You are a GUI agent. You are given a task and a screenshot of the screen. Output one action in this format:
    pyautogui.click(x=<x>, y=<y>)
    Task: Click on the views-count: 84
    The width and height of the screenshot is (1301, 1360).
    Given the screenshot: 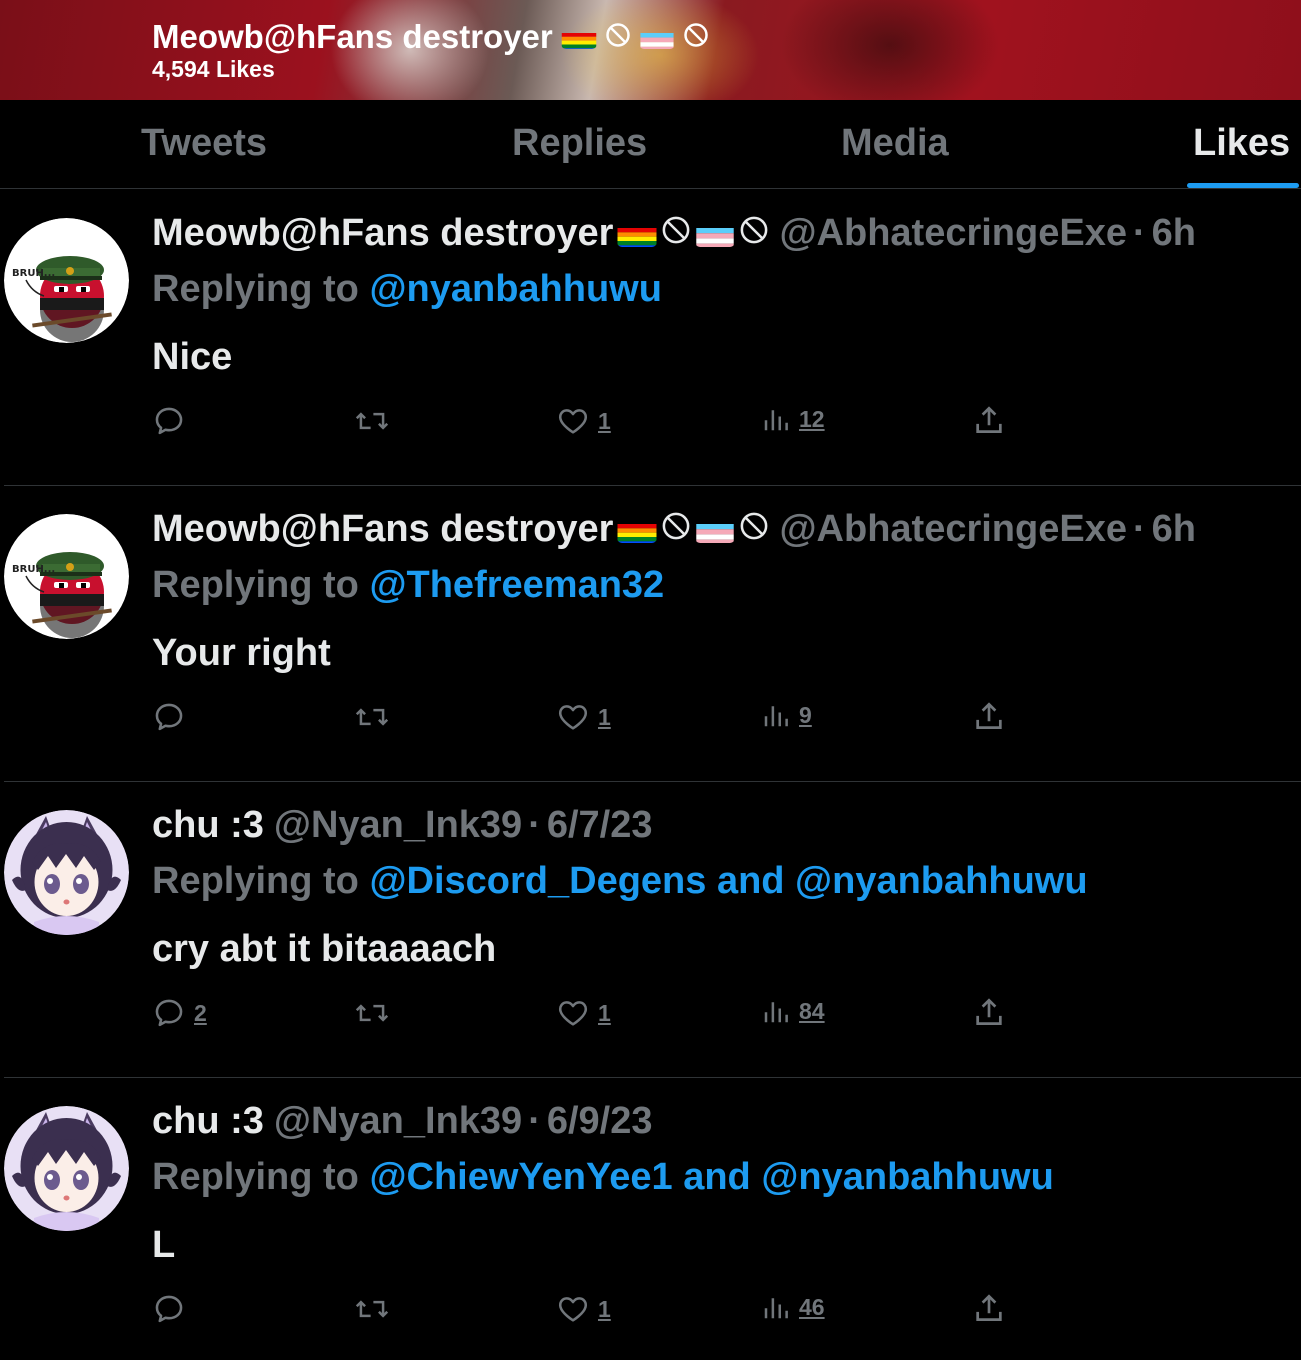 What is the action you would take?
    pyautogui.click(x=812, y=1010)
    